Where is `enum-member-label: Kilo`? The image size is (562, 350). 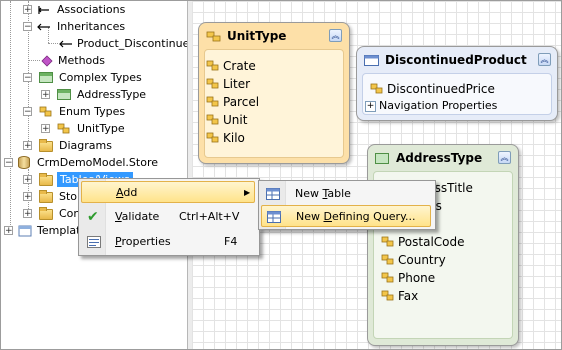
enum-member-label: Kilo is located at coordinates (234, 138).